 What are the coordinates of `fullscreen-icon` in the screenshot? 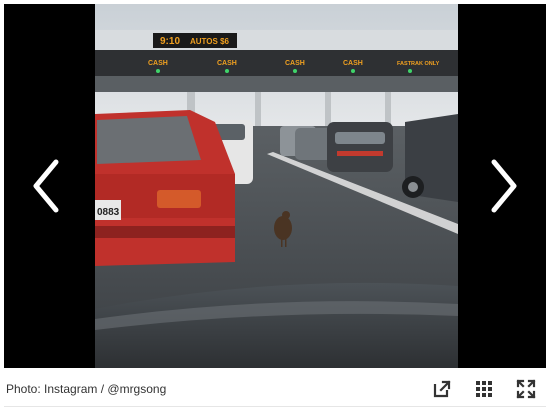 It's located at (526, 389).